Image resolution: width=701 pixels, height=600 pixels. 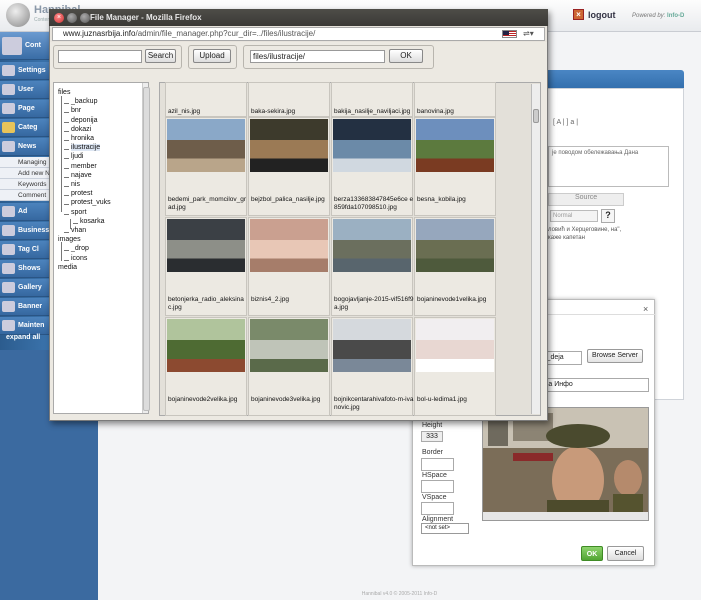 I want to click on file-tile: bojnikcentarahivafoto-m-ivanovic.jpg, so click(x=372, y=366).